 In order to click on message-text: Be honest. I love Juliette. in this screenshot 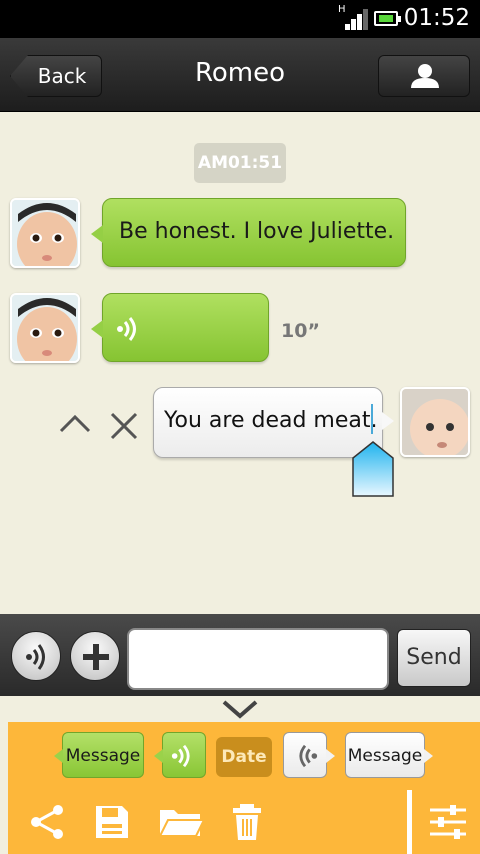, I will do `click(257, 231)`.